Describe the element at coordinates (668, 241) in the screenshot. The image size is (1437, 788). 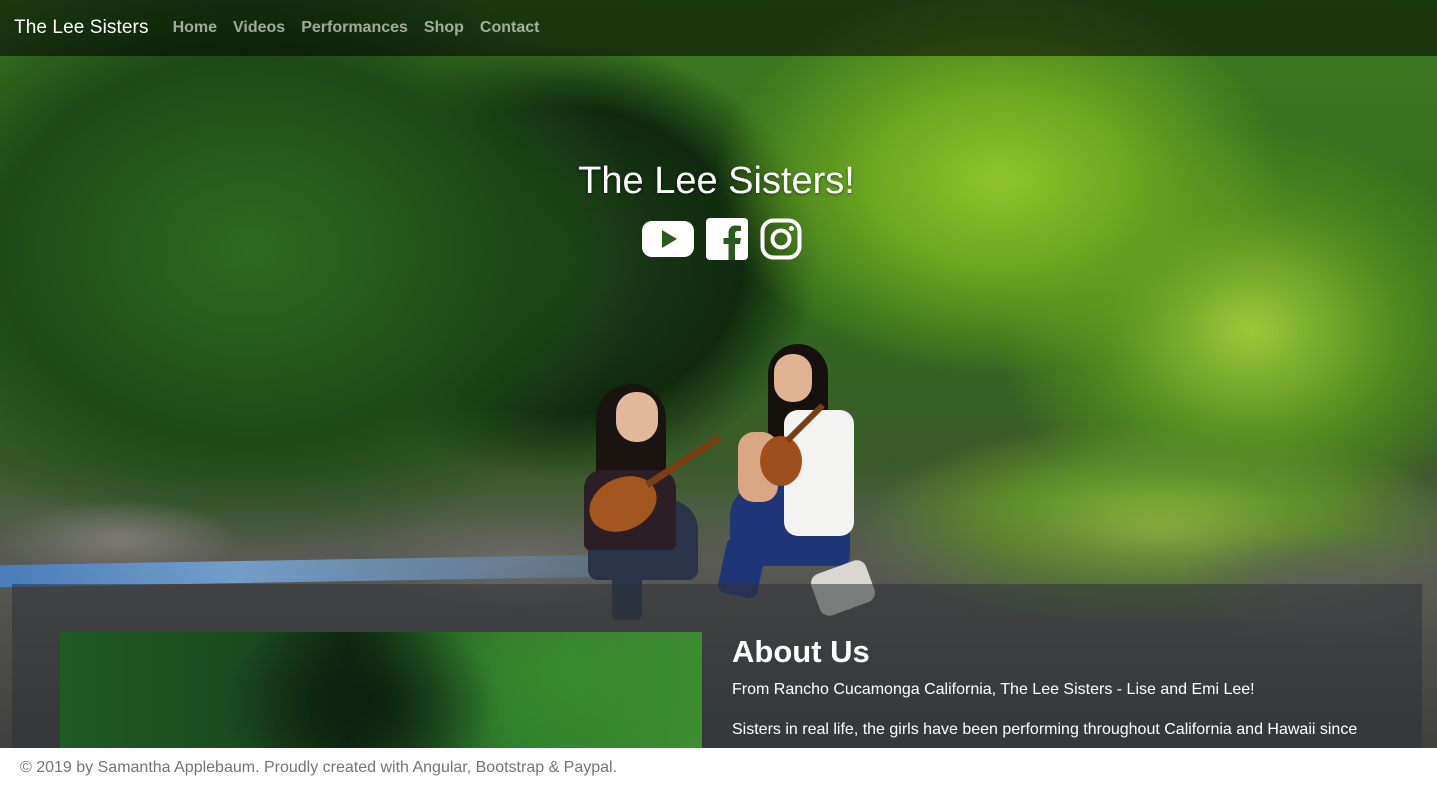
I see `youtube-icon` at that location.